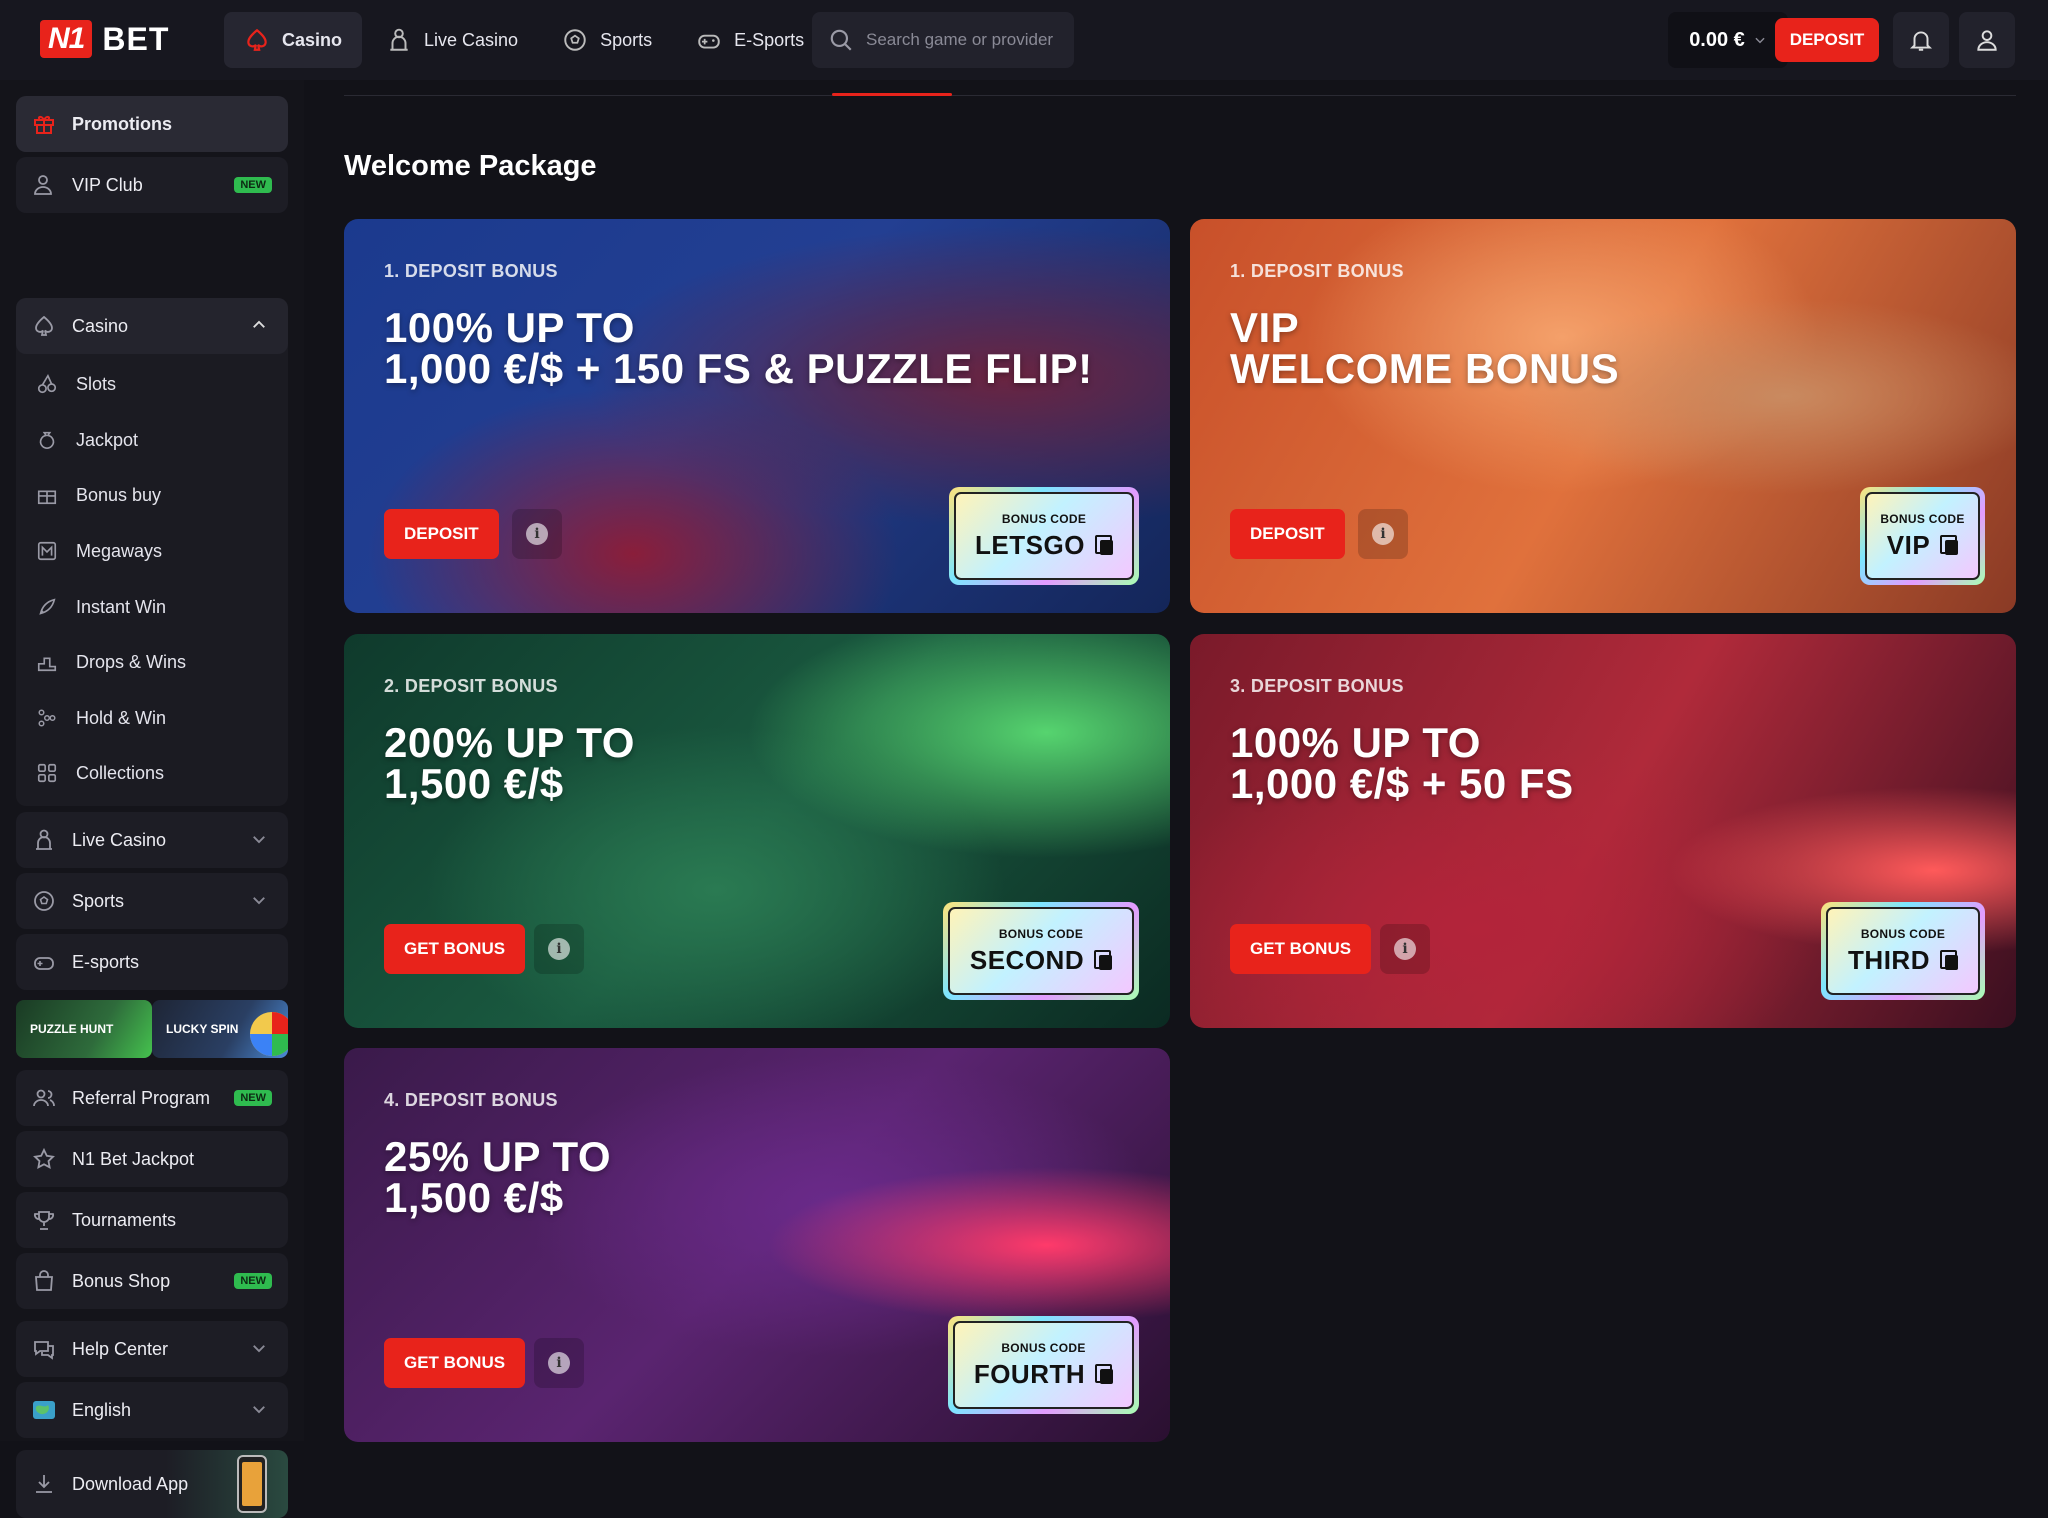 Image resolution: width=2048 pixels, height=1518 pixels. I want to click on phone-icon, so click(252, 1484).